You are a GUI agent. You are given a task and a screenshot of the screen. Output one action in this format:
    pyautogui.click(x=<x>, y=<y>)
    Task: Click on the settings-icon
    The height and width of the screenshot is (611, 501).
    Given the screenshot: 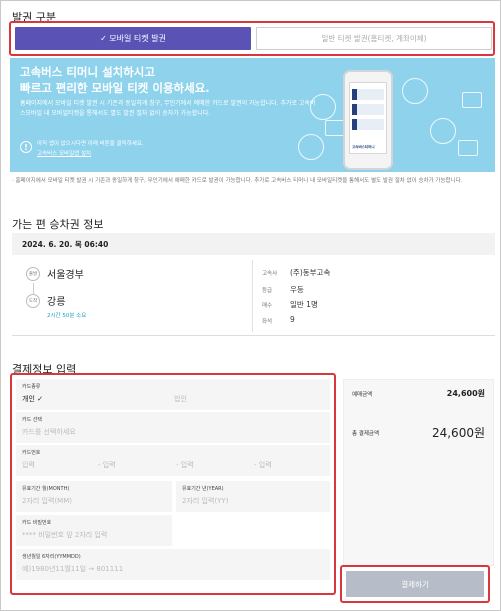 What is the action you would take?
    pyautogui.click(x=443, y=131)
    